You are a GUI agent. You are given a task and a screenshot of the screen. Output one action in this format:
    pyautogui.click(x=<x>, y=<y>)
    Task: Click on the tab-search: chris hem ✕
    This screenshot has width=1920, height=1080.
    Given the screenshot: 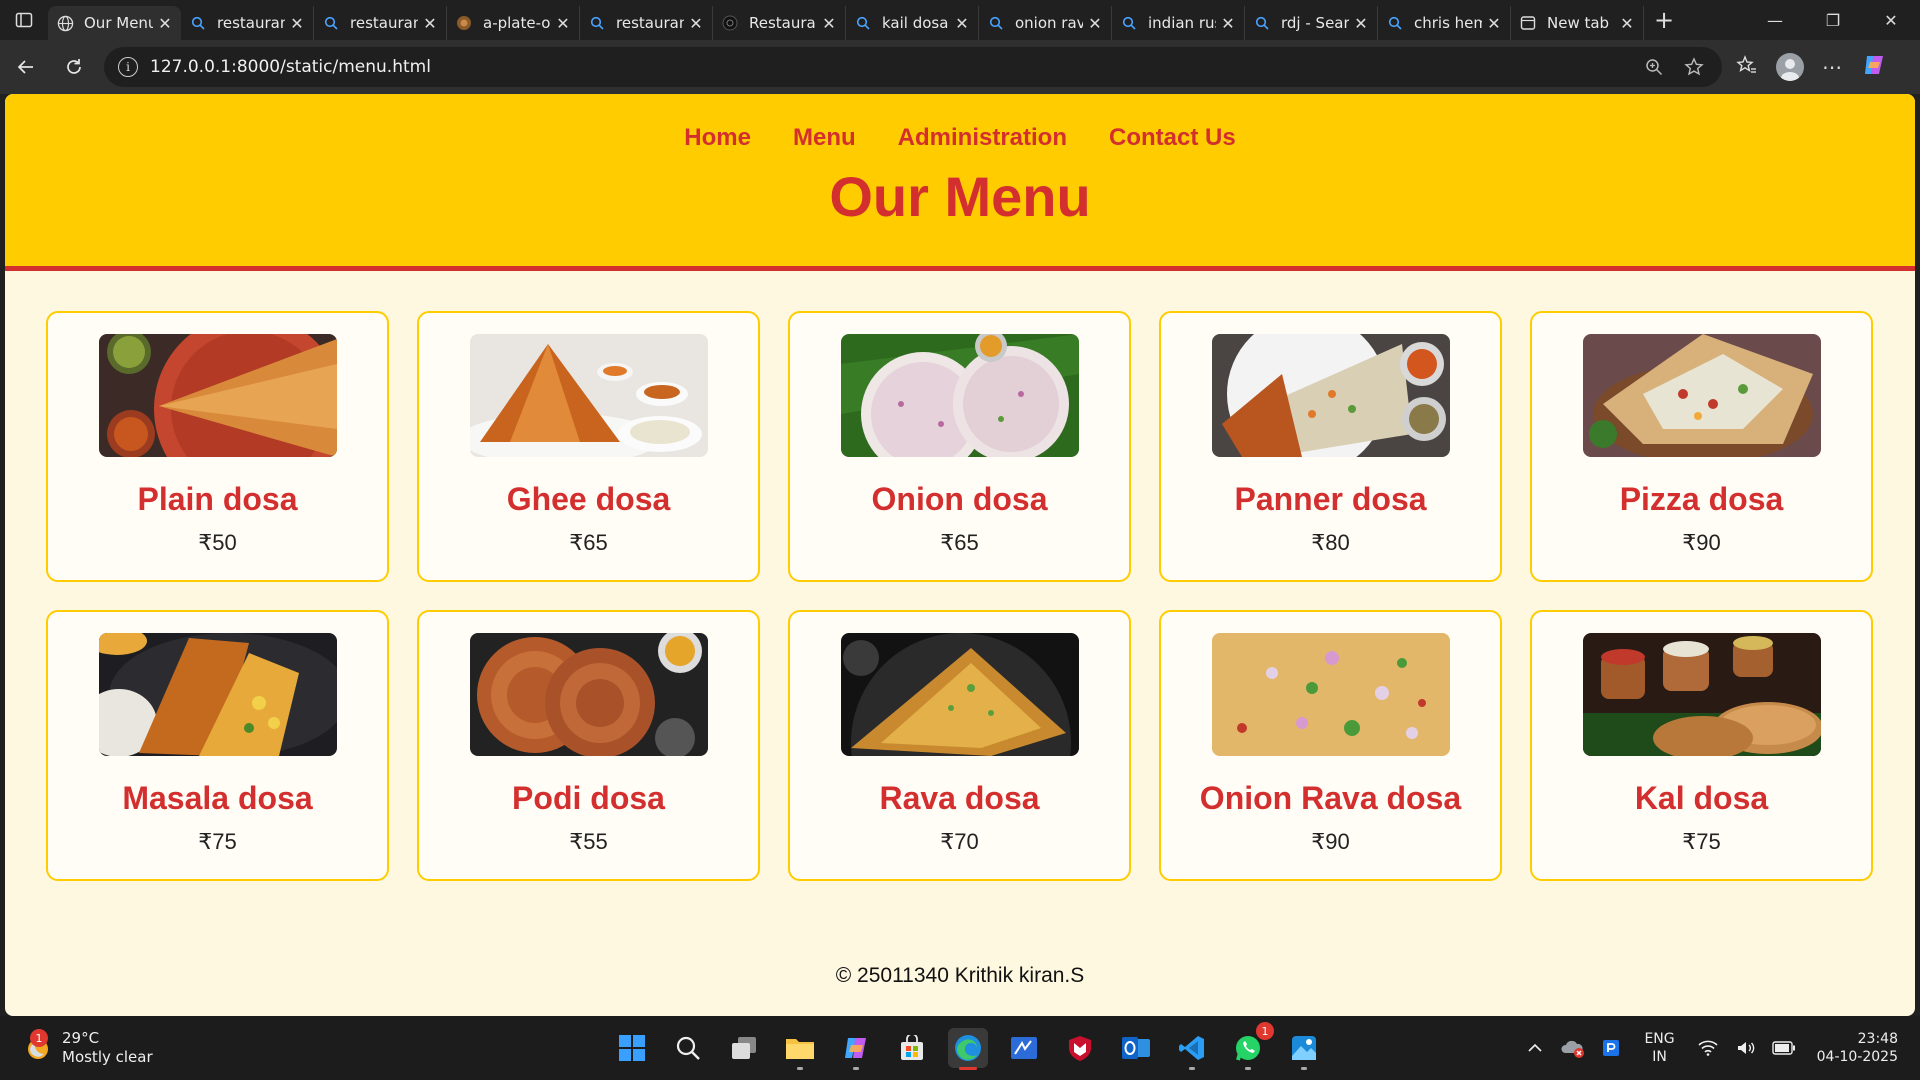 What is the action you would take?
    pyautogui.click(x=1444, y=23)
    